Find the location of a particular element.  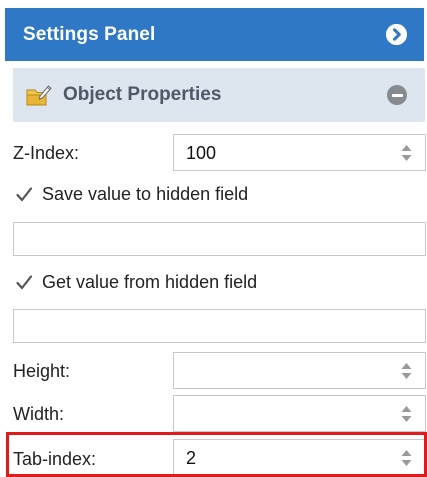

height-stepper is located at coordinates (299, 370).